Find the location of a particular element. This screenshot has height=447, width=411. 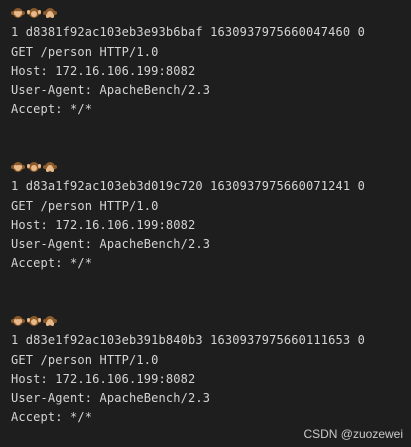

csdn-watermark: CSDN @zuozewei is located at coordinates (353, 434).